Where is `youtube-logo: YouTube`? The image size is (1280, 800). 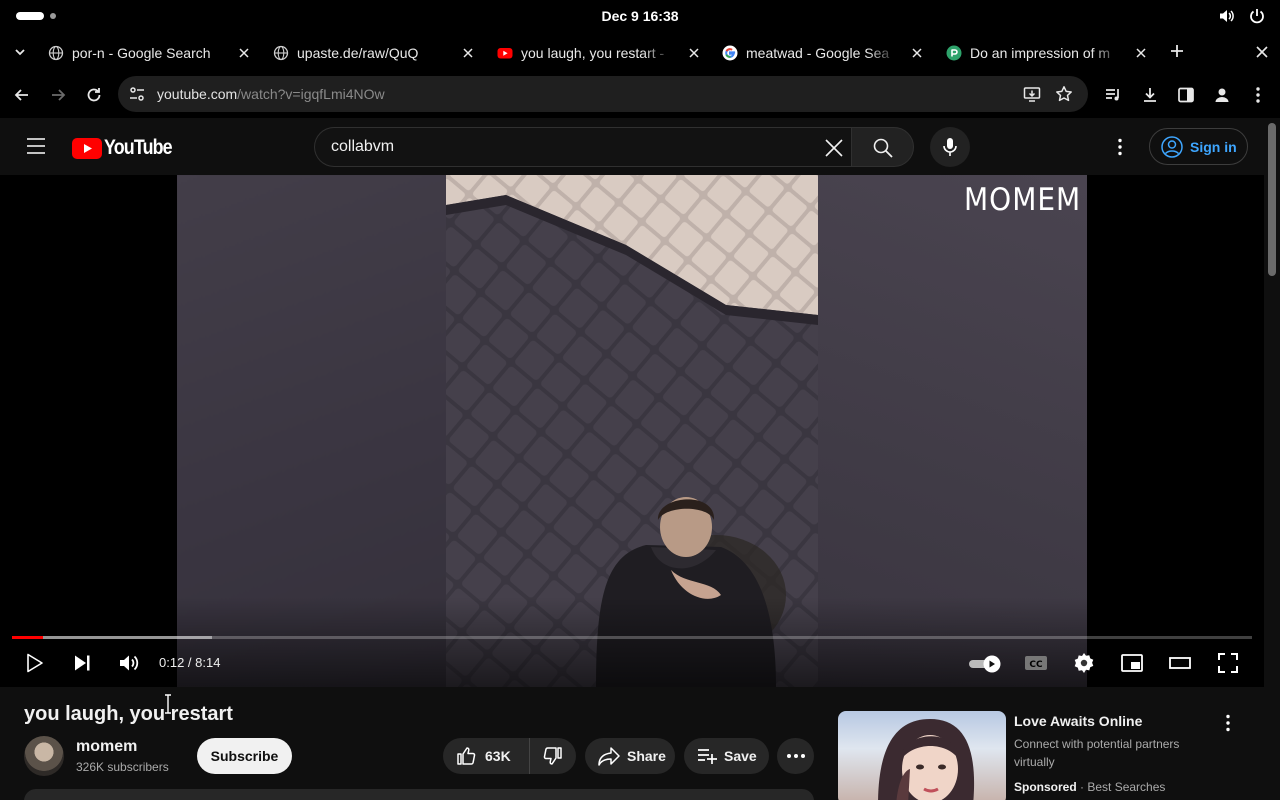 youtube-logo: YouTube is located at coordinates (128, 148).